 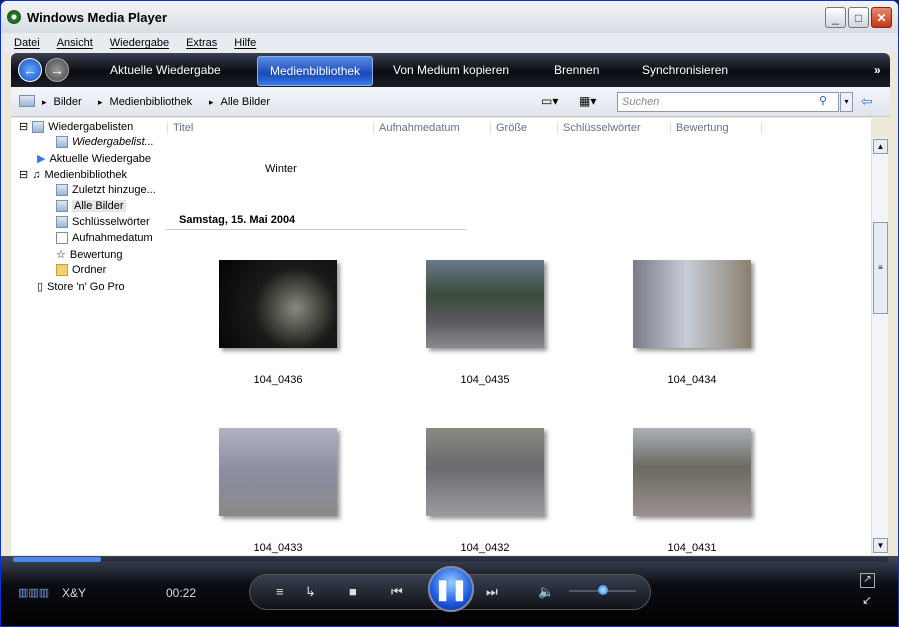 I want to click on menu-datei: Datei, so click(x=27, y=43).